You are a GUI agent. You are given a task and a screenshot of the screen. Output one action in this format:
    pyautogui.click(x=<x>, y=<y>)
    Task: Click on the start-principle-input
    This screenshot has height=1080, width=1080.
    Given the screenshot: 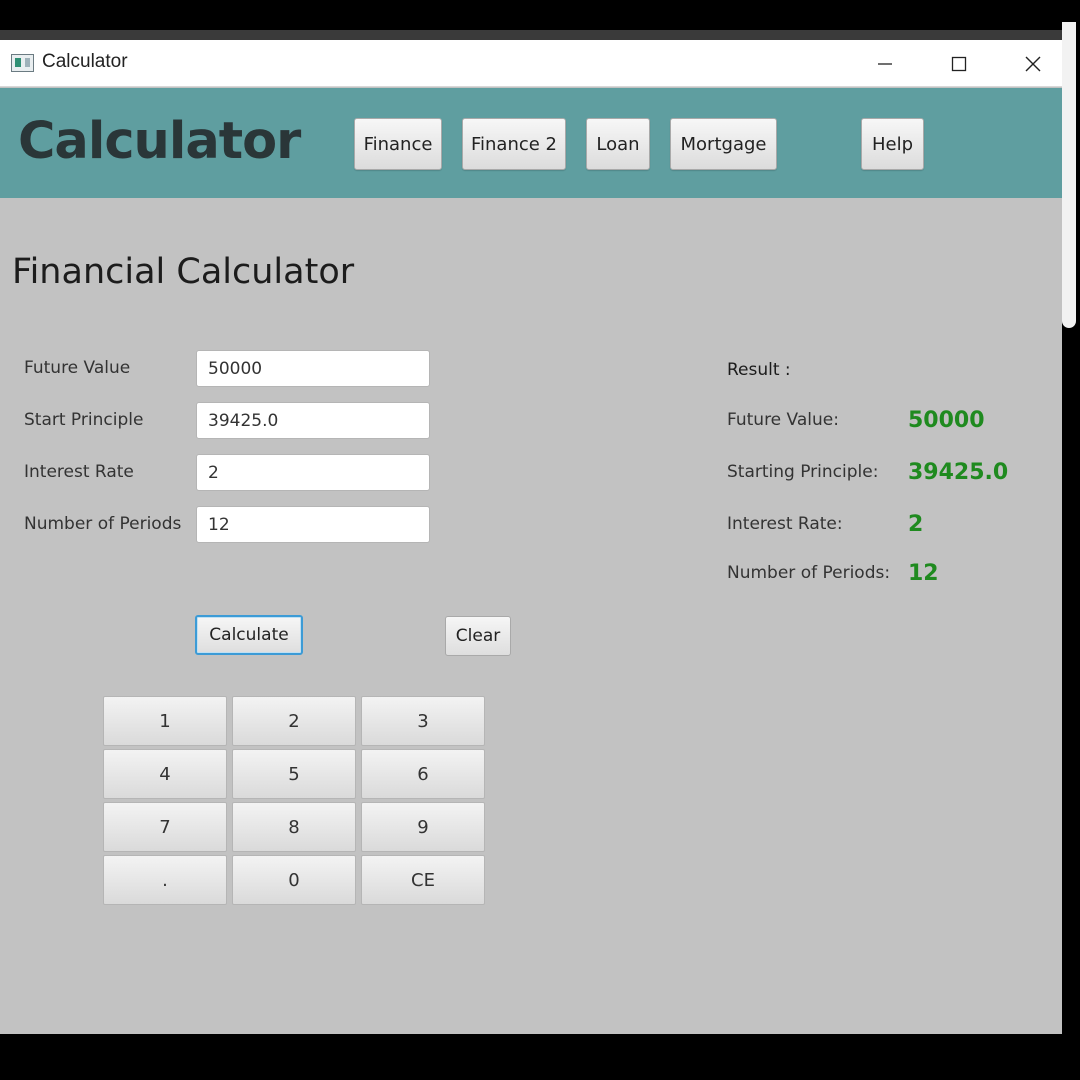 What is the action you would take?
    pyautogui.click(x=313, y=420)
    